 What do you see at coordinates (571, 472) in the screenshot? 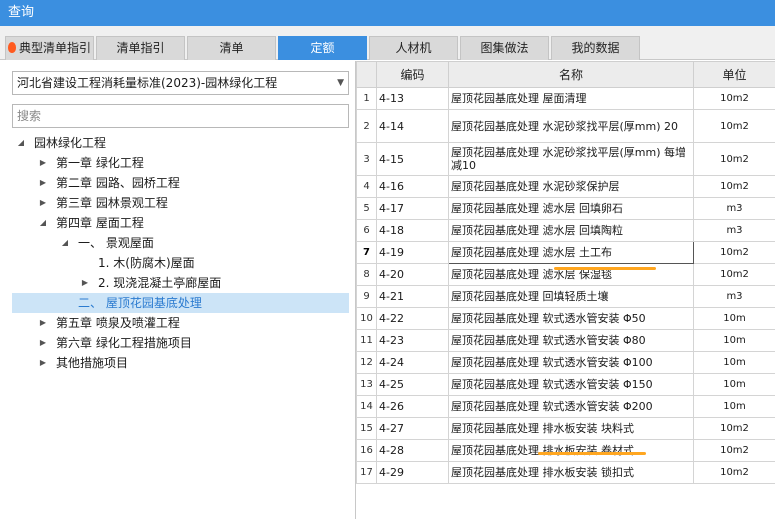
I see `name-cell: 屋顶花园基底处理 排水板安装 锁扣式` at bounding box center [571, 472].